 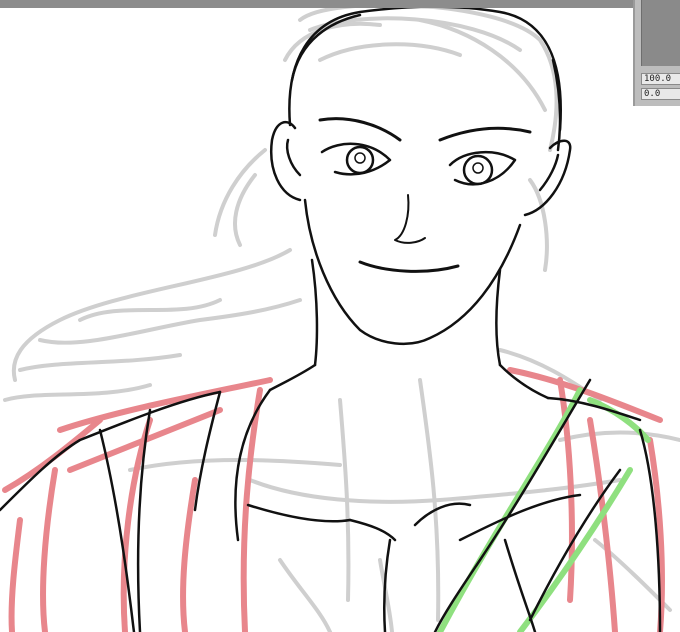 I want to click on blur-input: 0.0, so click(x=660, y=94).